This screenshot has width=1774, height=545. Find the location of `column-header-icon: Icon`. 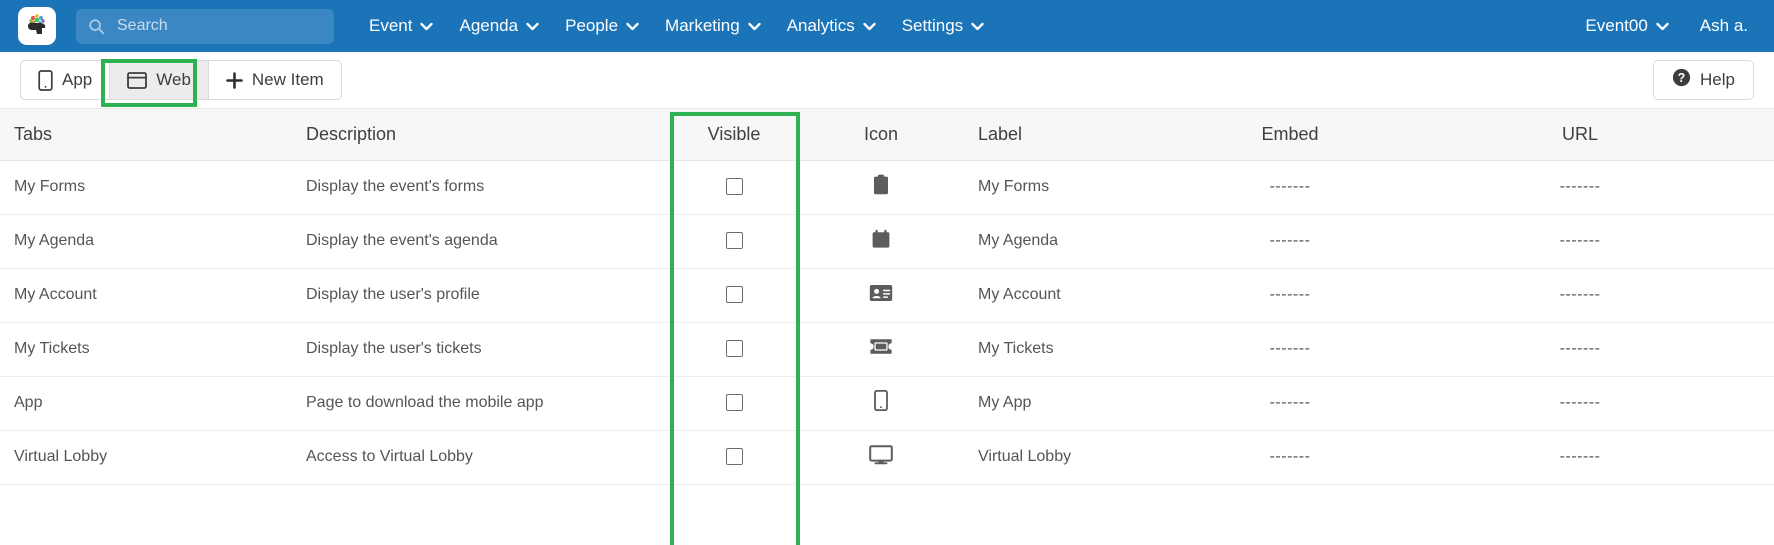

column-header-icon: Icon is located at coordinates (881, 135).